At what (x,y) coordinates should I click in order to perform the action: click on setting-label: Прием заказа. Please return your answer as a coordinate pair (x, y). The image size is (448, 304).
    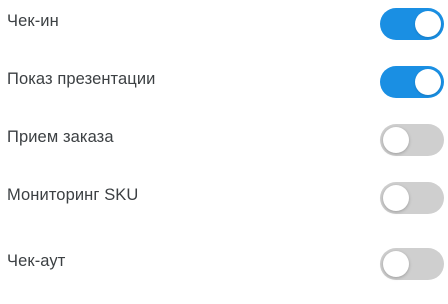
    Looking at the image, I should click on (60, 137).